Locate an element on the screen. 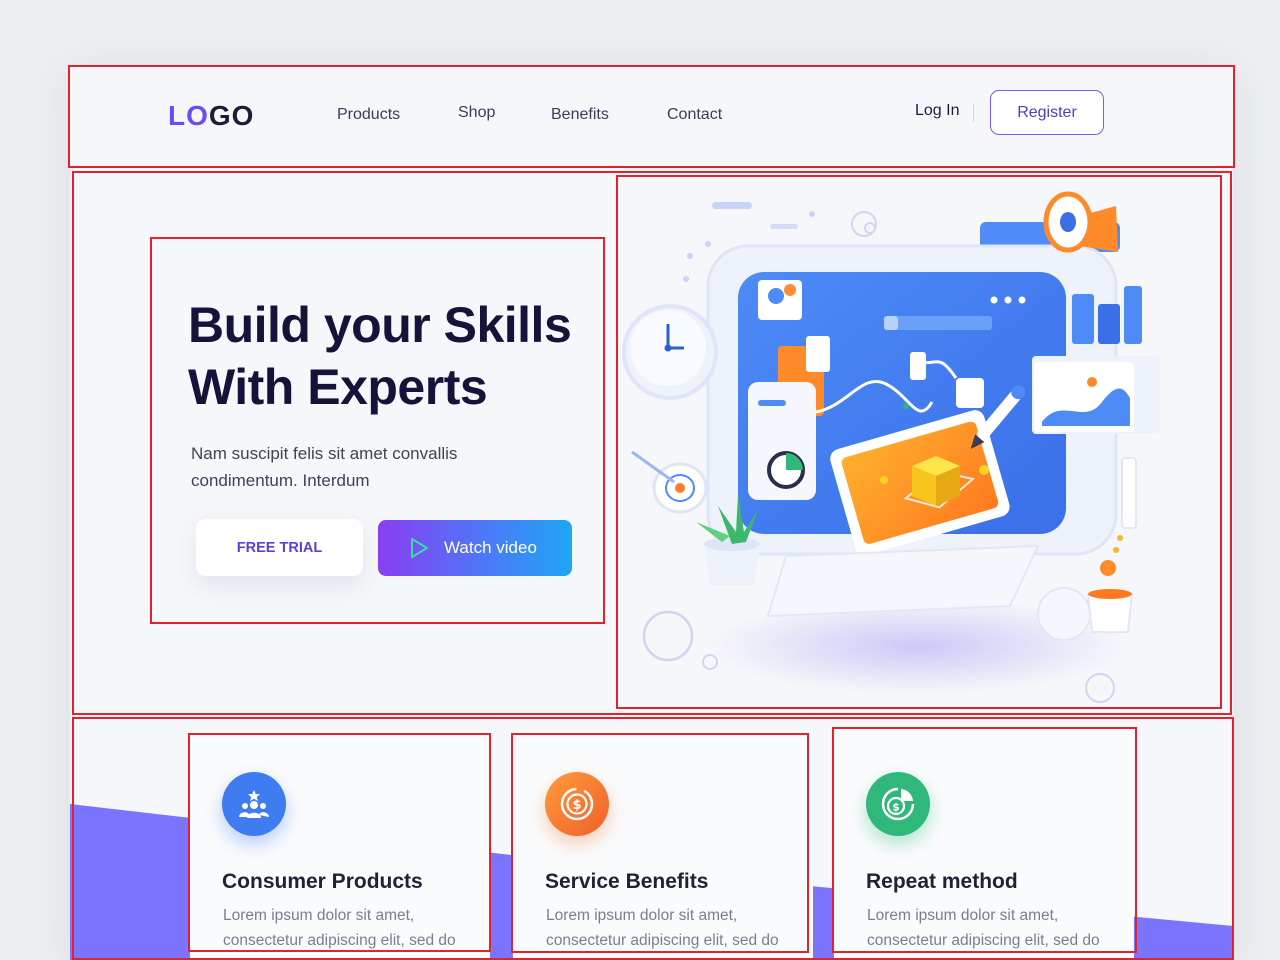 The image size is (1280, 960). hero-title: Build your Skills With Experts is located at coordinates (398, 356).